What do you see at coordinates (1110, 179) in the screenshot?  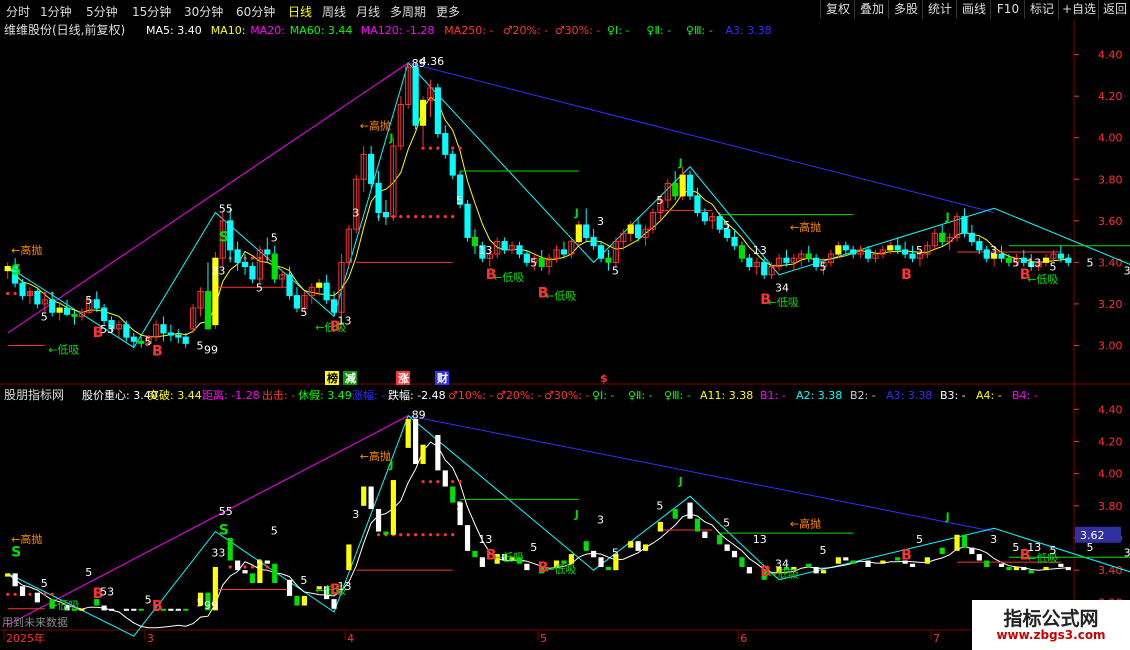 I see `main-ytick-label-4: 3.80` at bounding box center [1110, 179].